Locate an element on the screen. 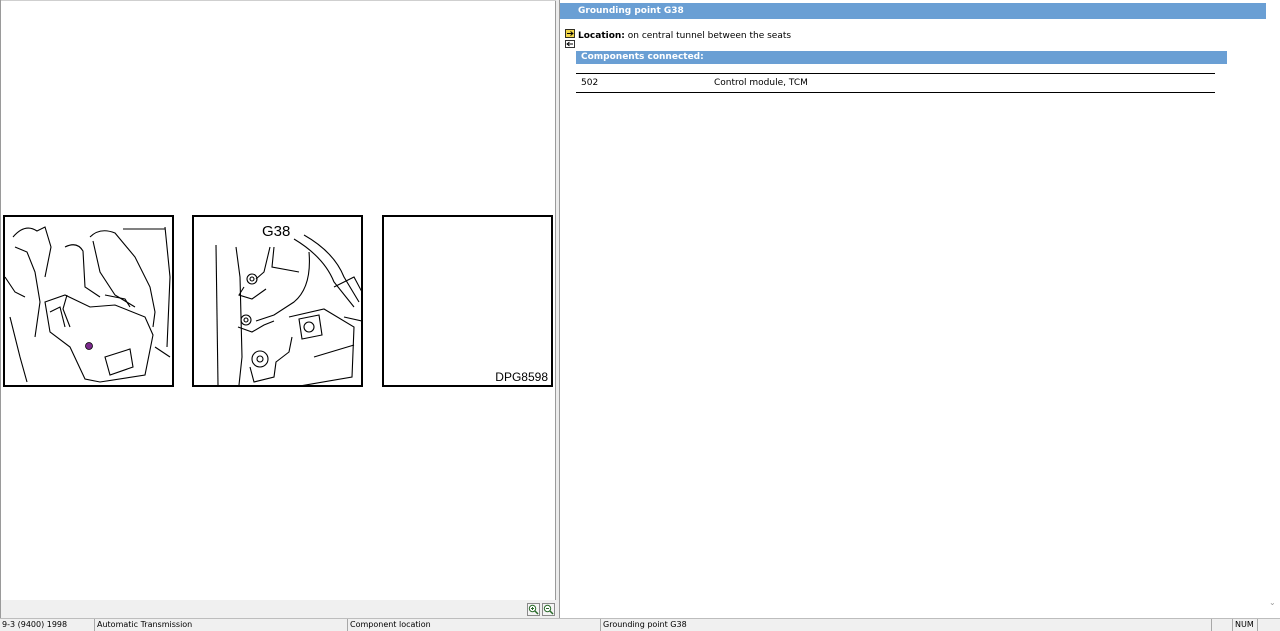 Image resolution: width=1280 pixels, height=631 pixels. zoom-in-icon is located at coordinates (533, 611).